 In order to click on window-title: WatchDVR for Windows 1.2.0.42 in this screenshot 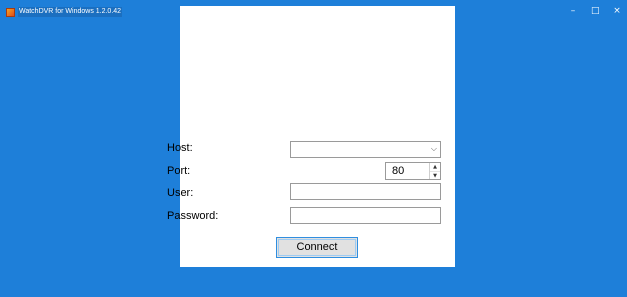, I will do `click(70, 12)`.